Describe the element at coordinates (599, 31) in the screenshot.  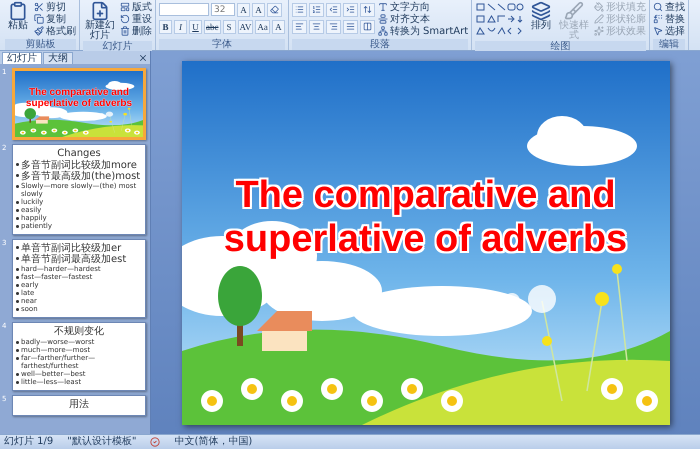
I see `sparkles-icon` at that location.